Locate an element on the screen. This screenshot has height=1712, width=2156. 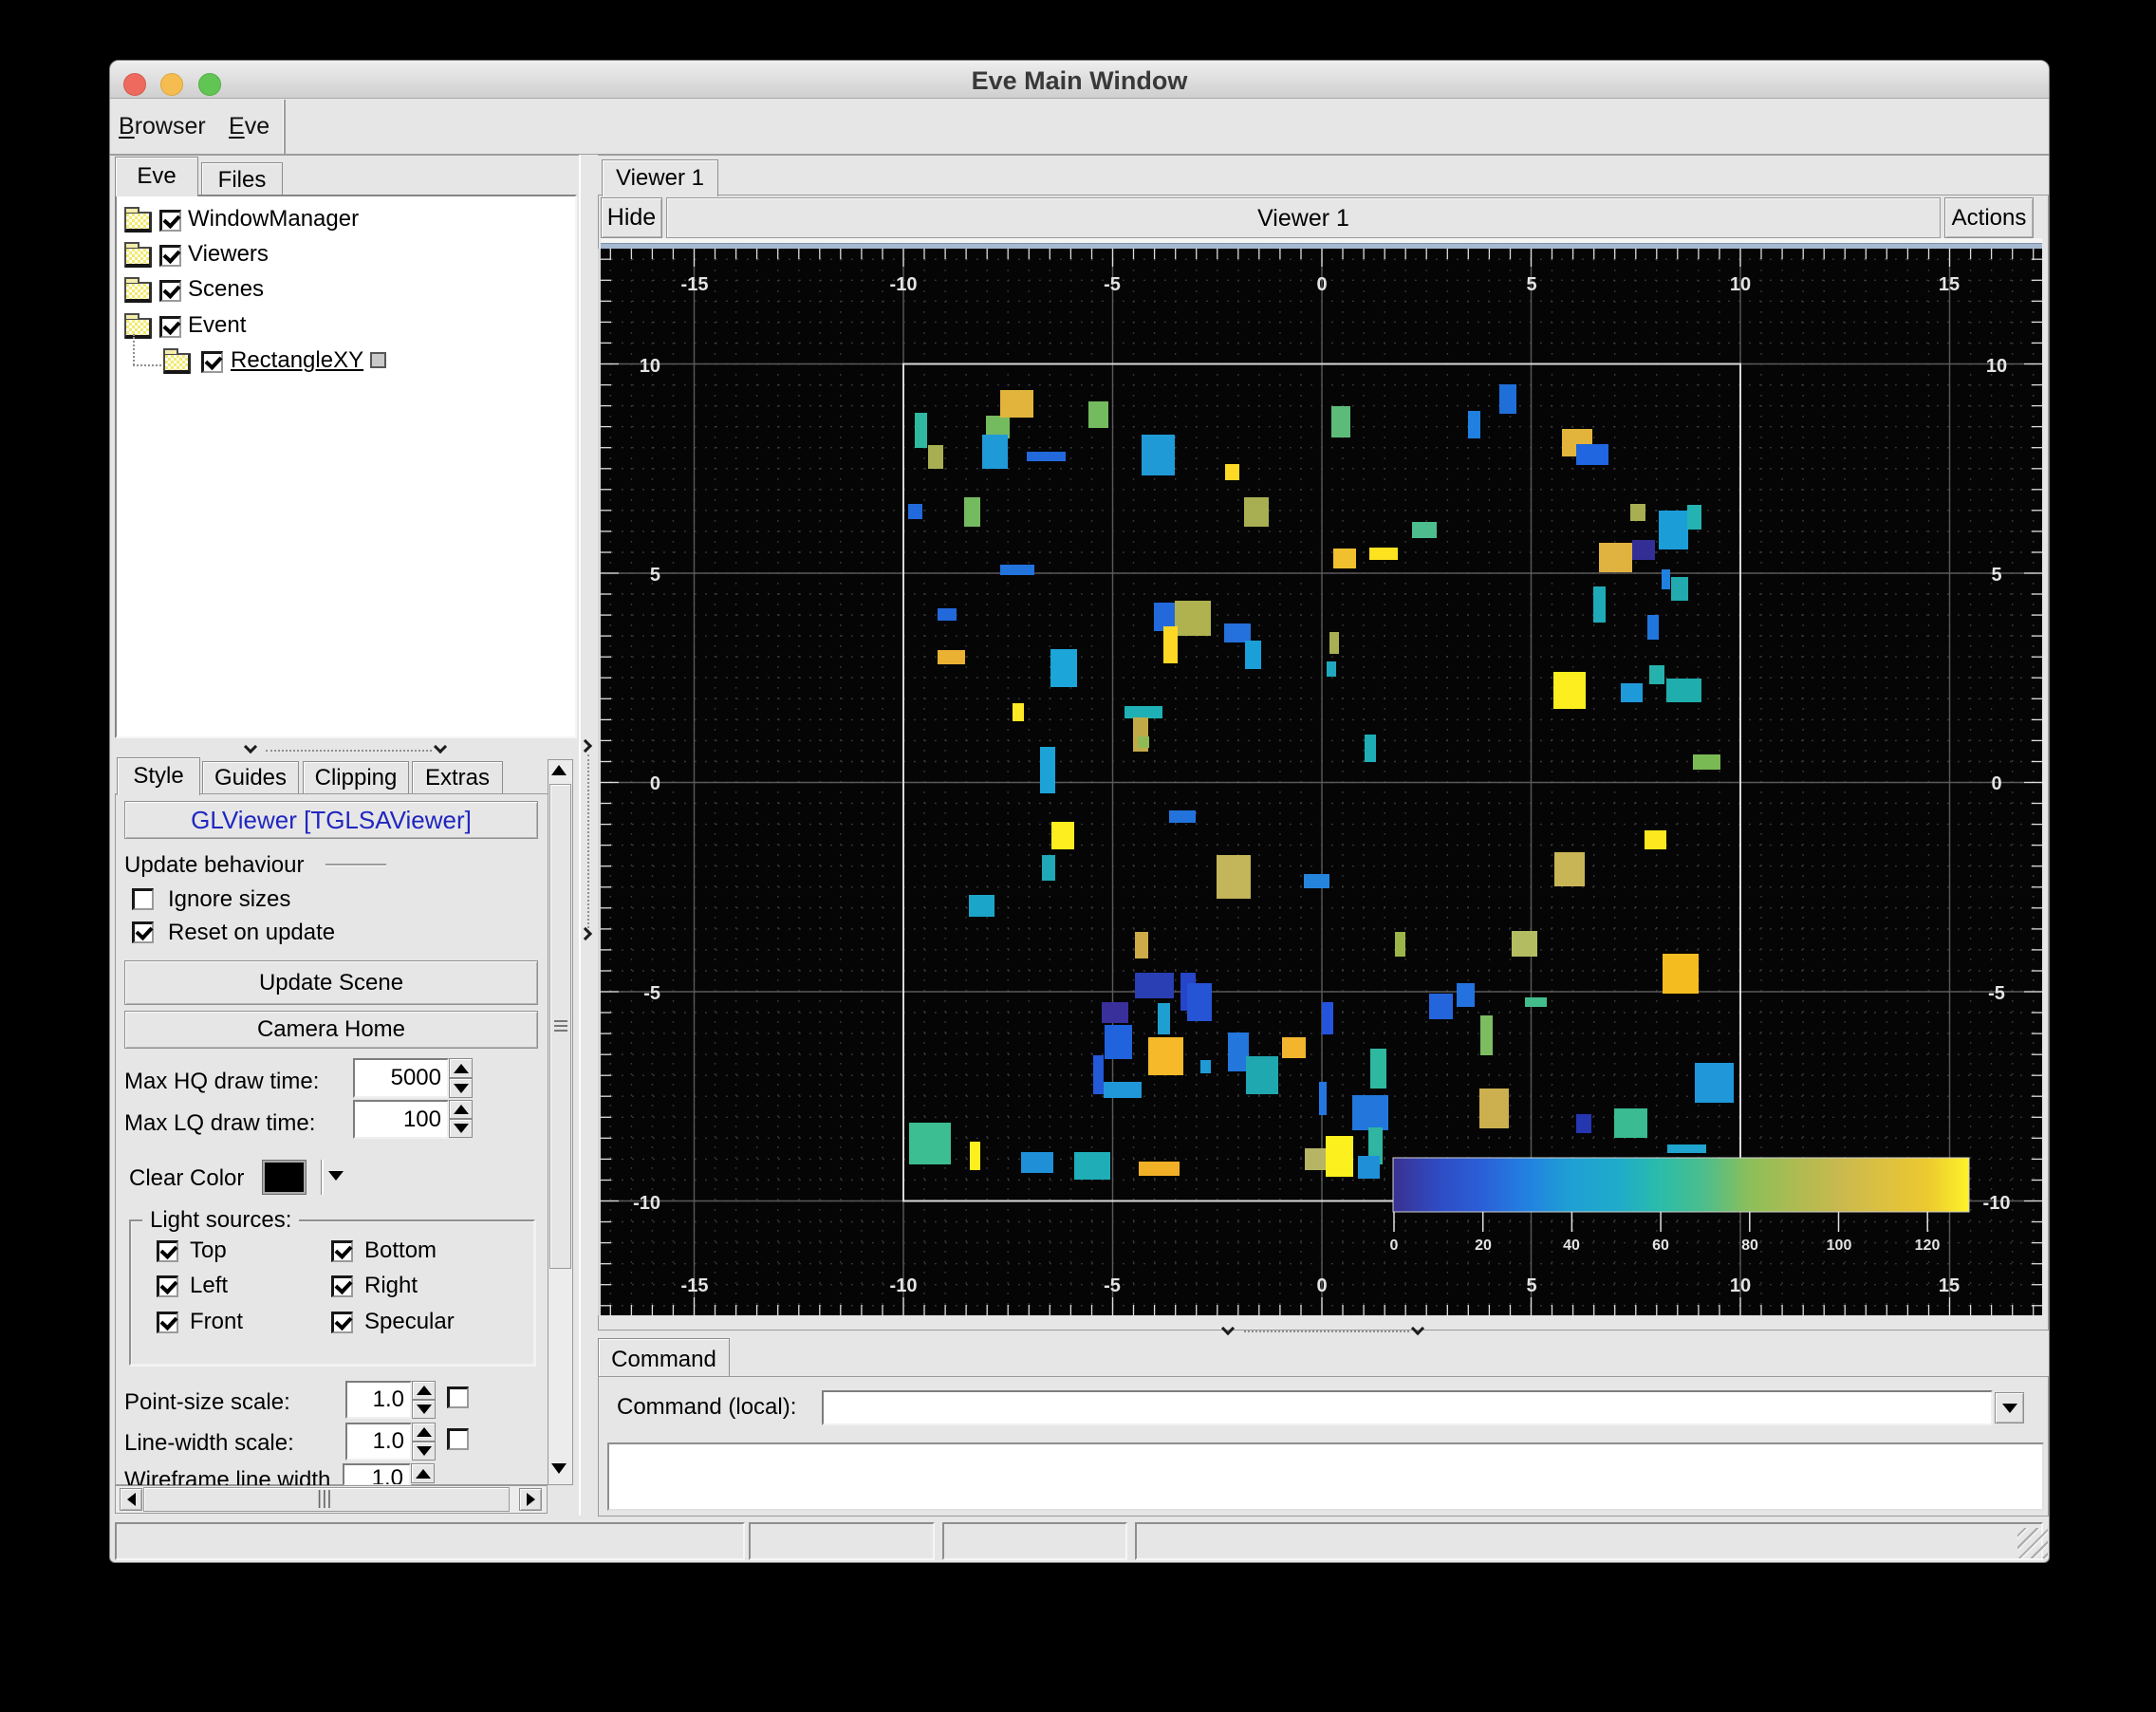
svg-text: 120 is located at coordinates (1928, 1246).